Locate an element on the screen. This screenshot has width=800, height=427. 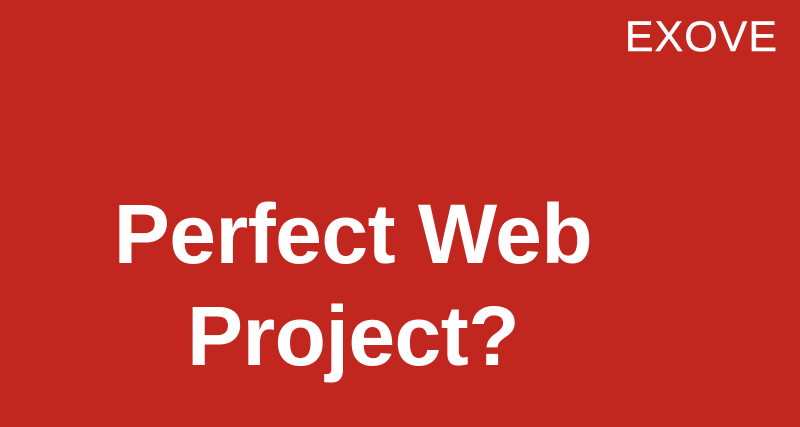
slide-title-line-1: Perfect Web is located at coordinates (353, 234).